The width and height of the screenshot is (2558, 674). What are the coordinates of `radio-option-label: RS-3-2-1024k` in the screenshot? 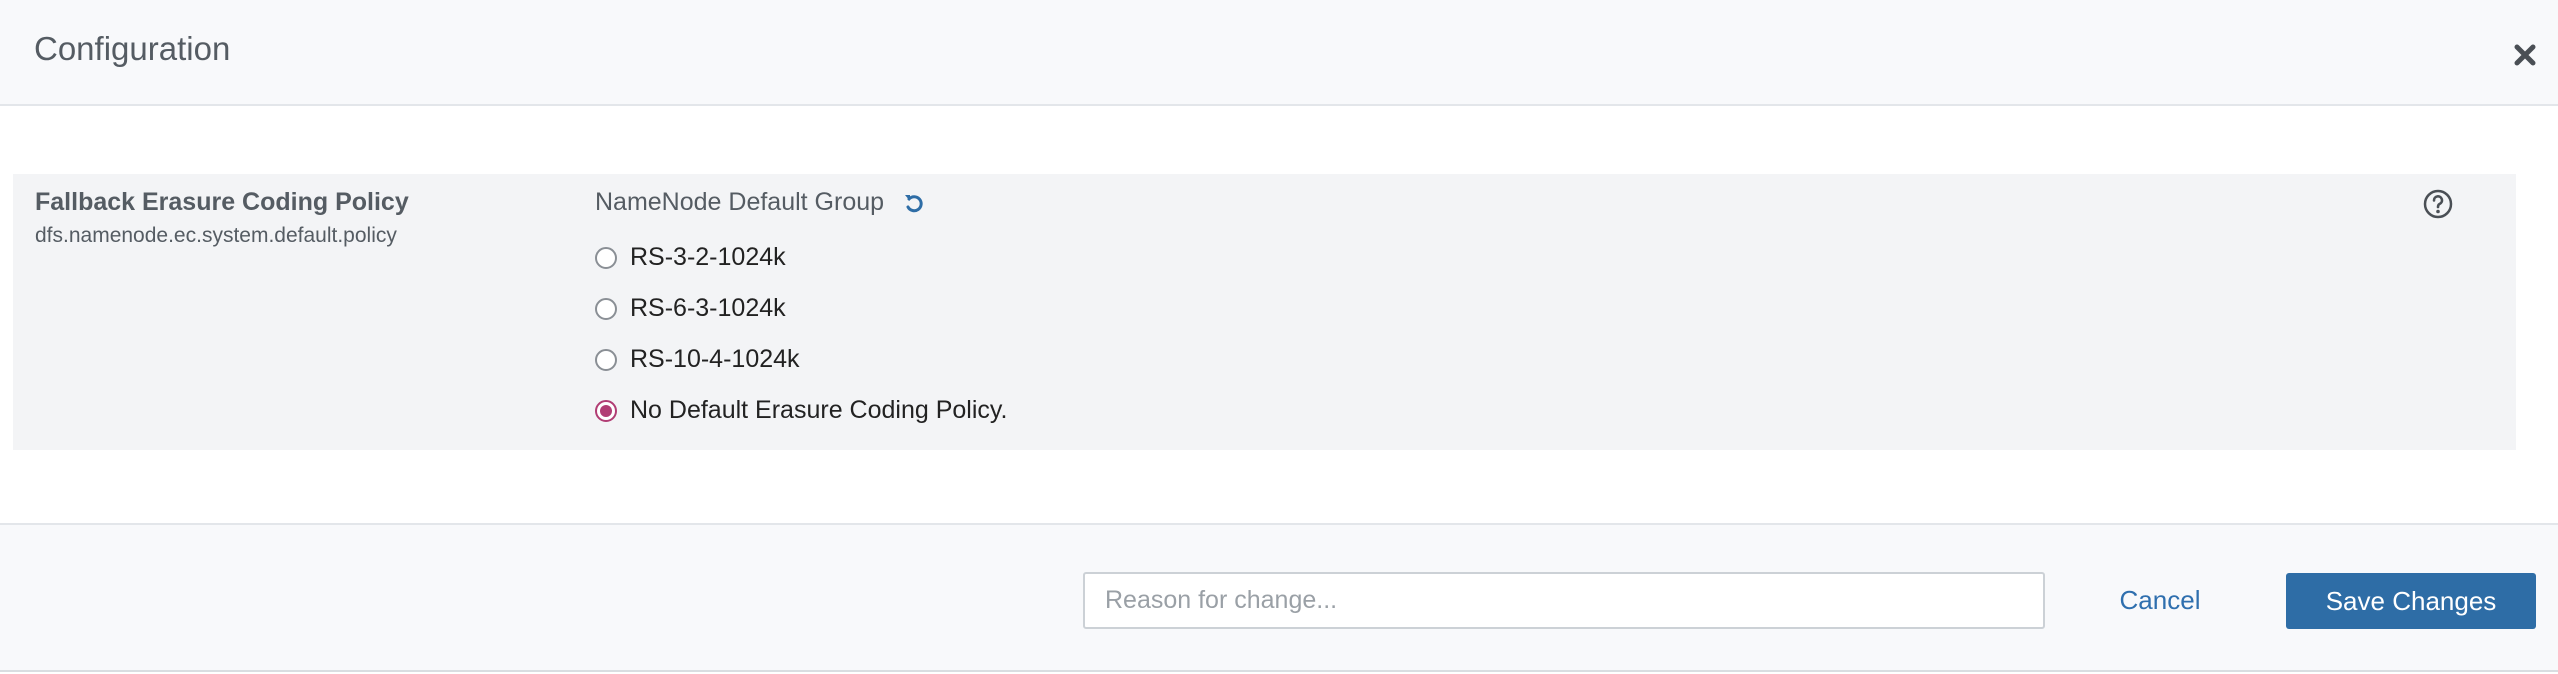 It's located at (708, 257).